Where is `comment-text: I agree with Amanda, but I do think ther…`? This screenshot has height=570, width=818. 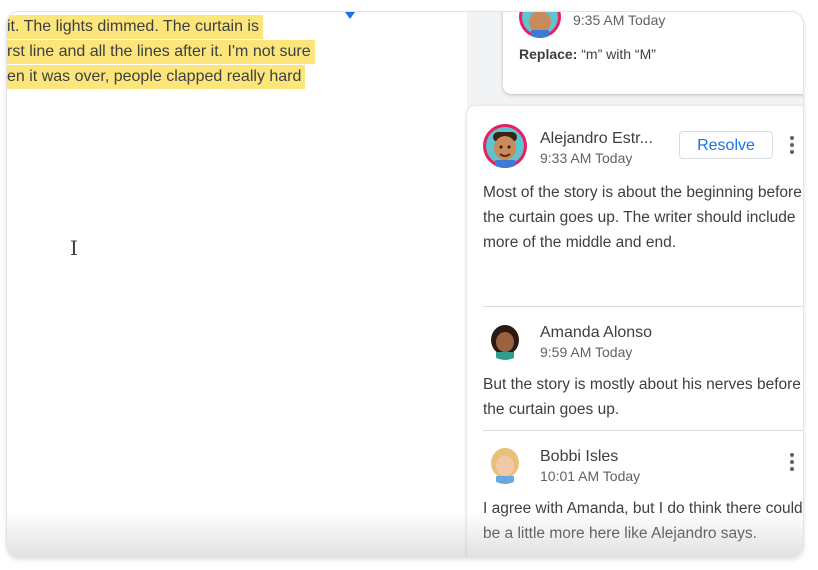 comment-text: I agree with Amanda, but I do think ther… is located at coordinates (643, 521).